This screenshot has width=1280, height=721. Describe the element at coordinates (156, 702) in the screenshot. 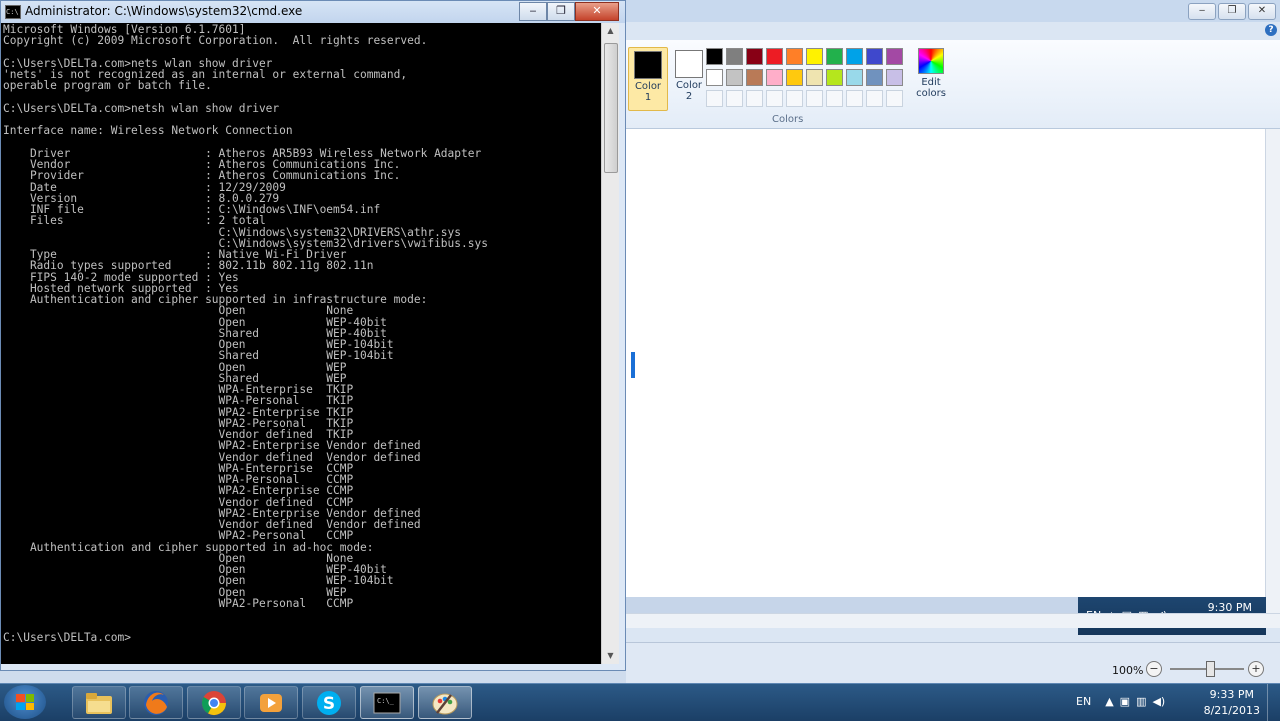

I see `taskbar-firefox-button` at that location.